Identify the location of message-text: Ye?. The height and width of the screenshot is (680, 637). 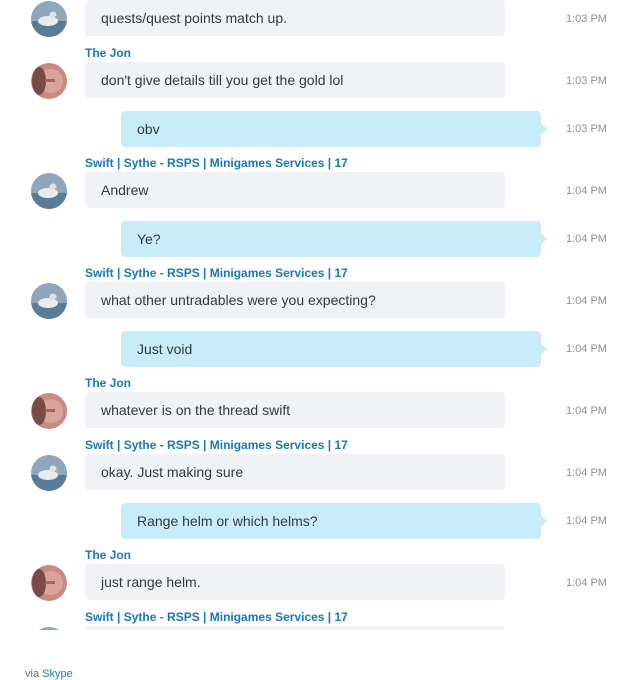
(149, 239).